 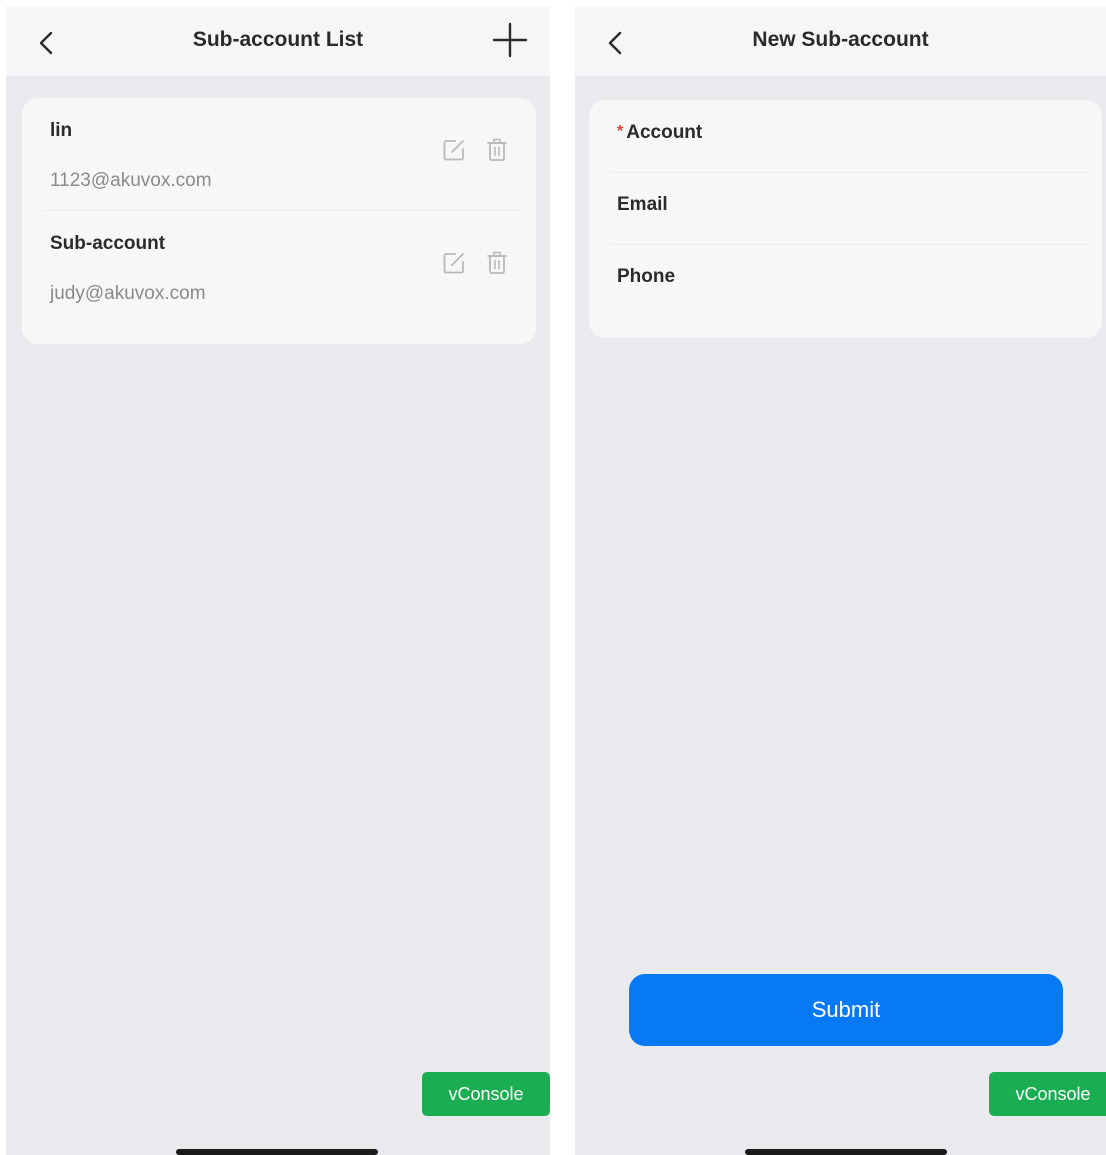 What do you see at coordinates (61, 130) in the screenshot?
I see `account-name: lin` at bounding box center [61, 130].